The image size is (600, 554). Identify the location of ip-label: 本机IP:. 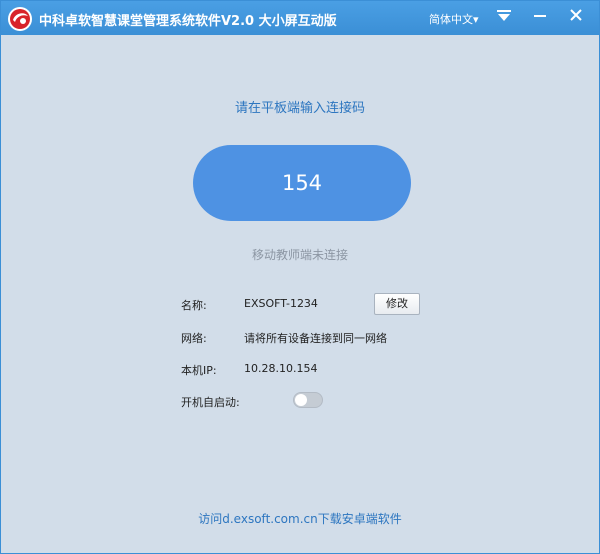
(199, 370).